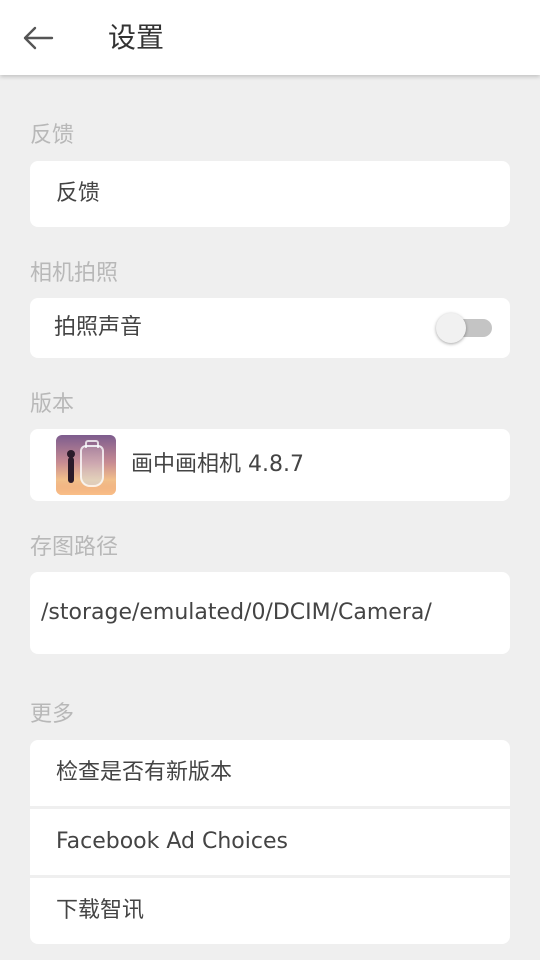 Image resolution: width=540 pixels, height=960 pixels. What do you see at coordinates (236, 612) in the screenshot?
I see `save-path-value: /storage/emulated/0/DCIM/Camera/` at bounding box center [236, 612].